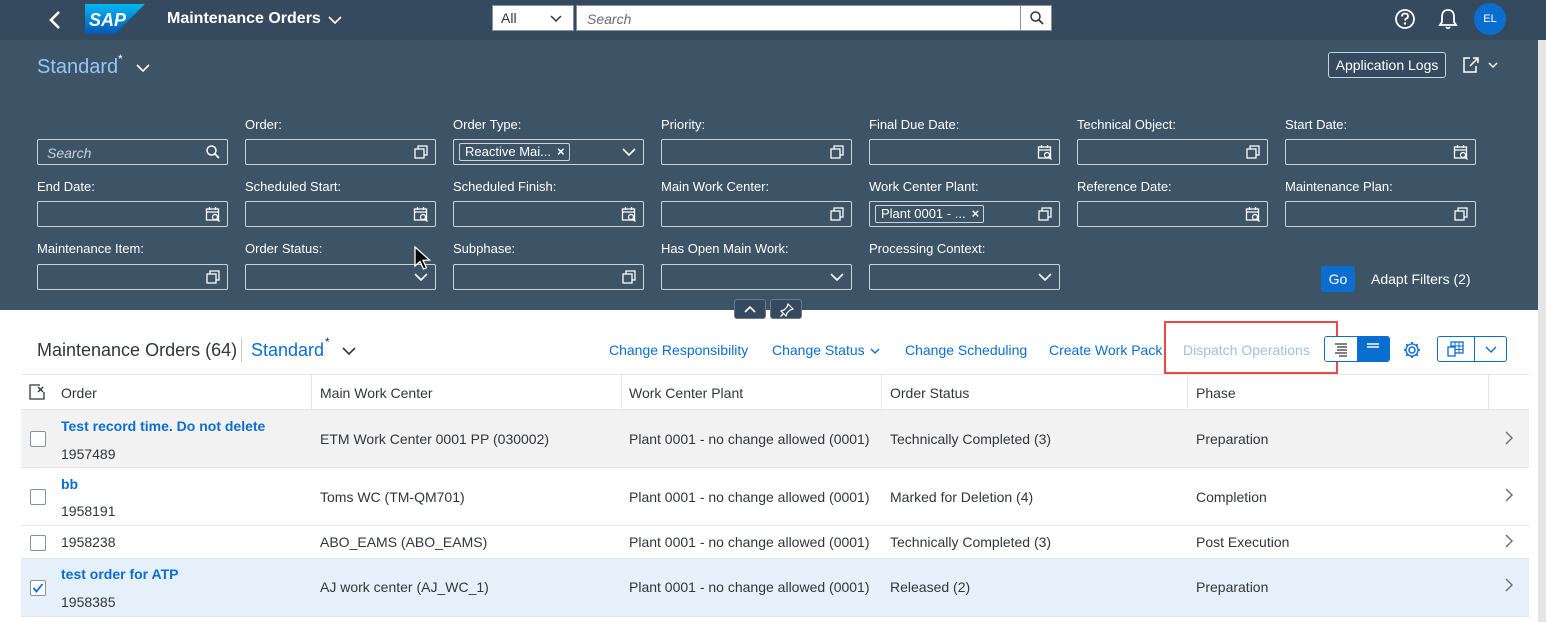  I want to click on application-logs-button: Application Logs, so click(1387, 65).